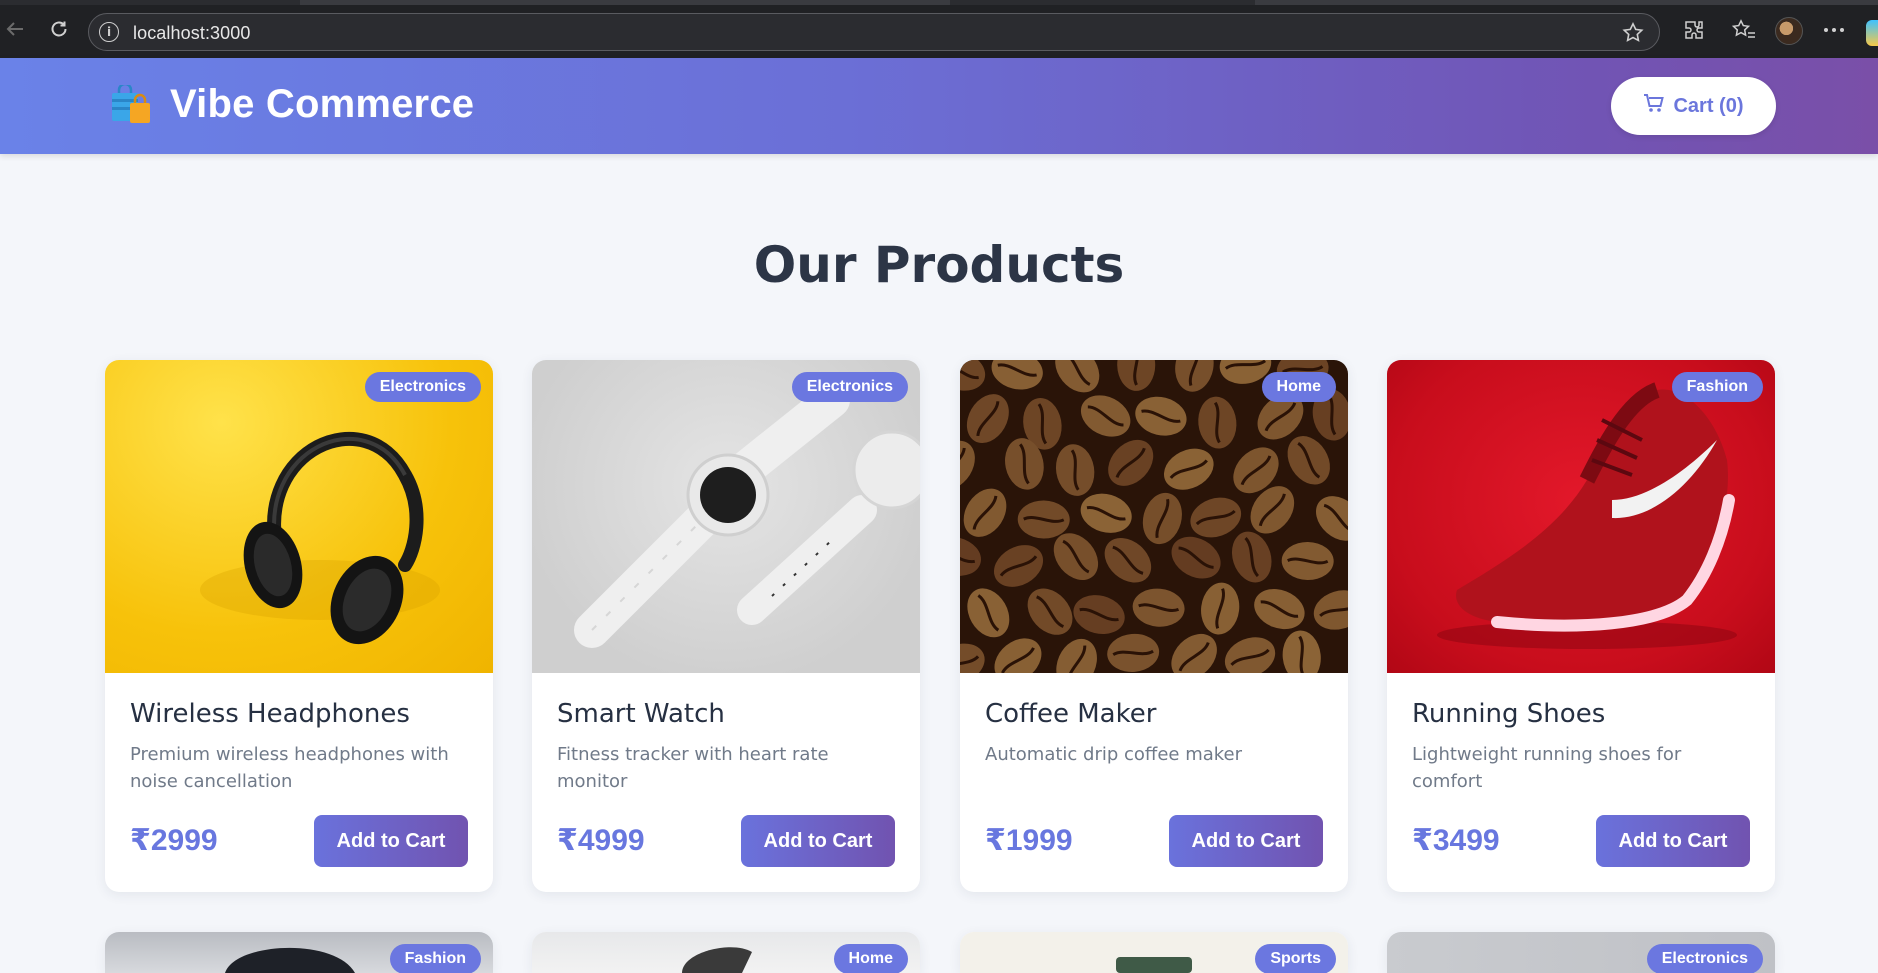 Image resolution: width=1878 pixels, height=973 pixels. I want to click on product-name: Smart Watch, so click(641, 714).